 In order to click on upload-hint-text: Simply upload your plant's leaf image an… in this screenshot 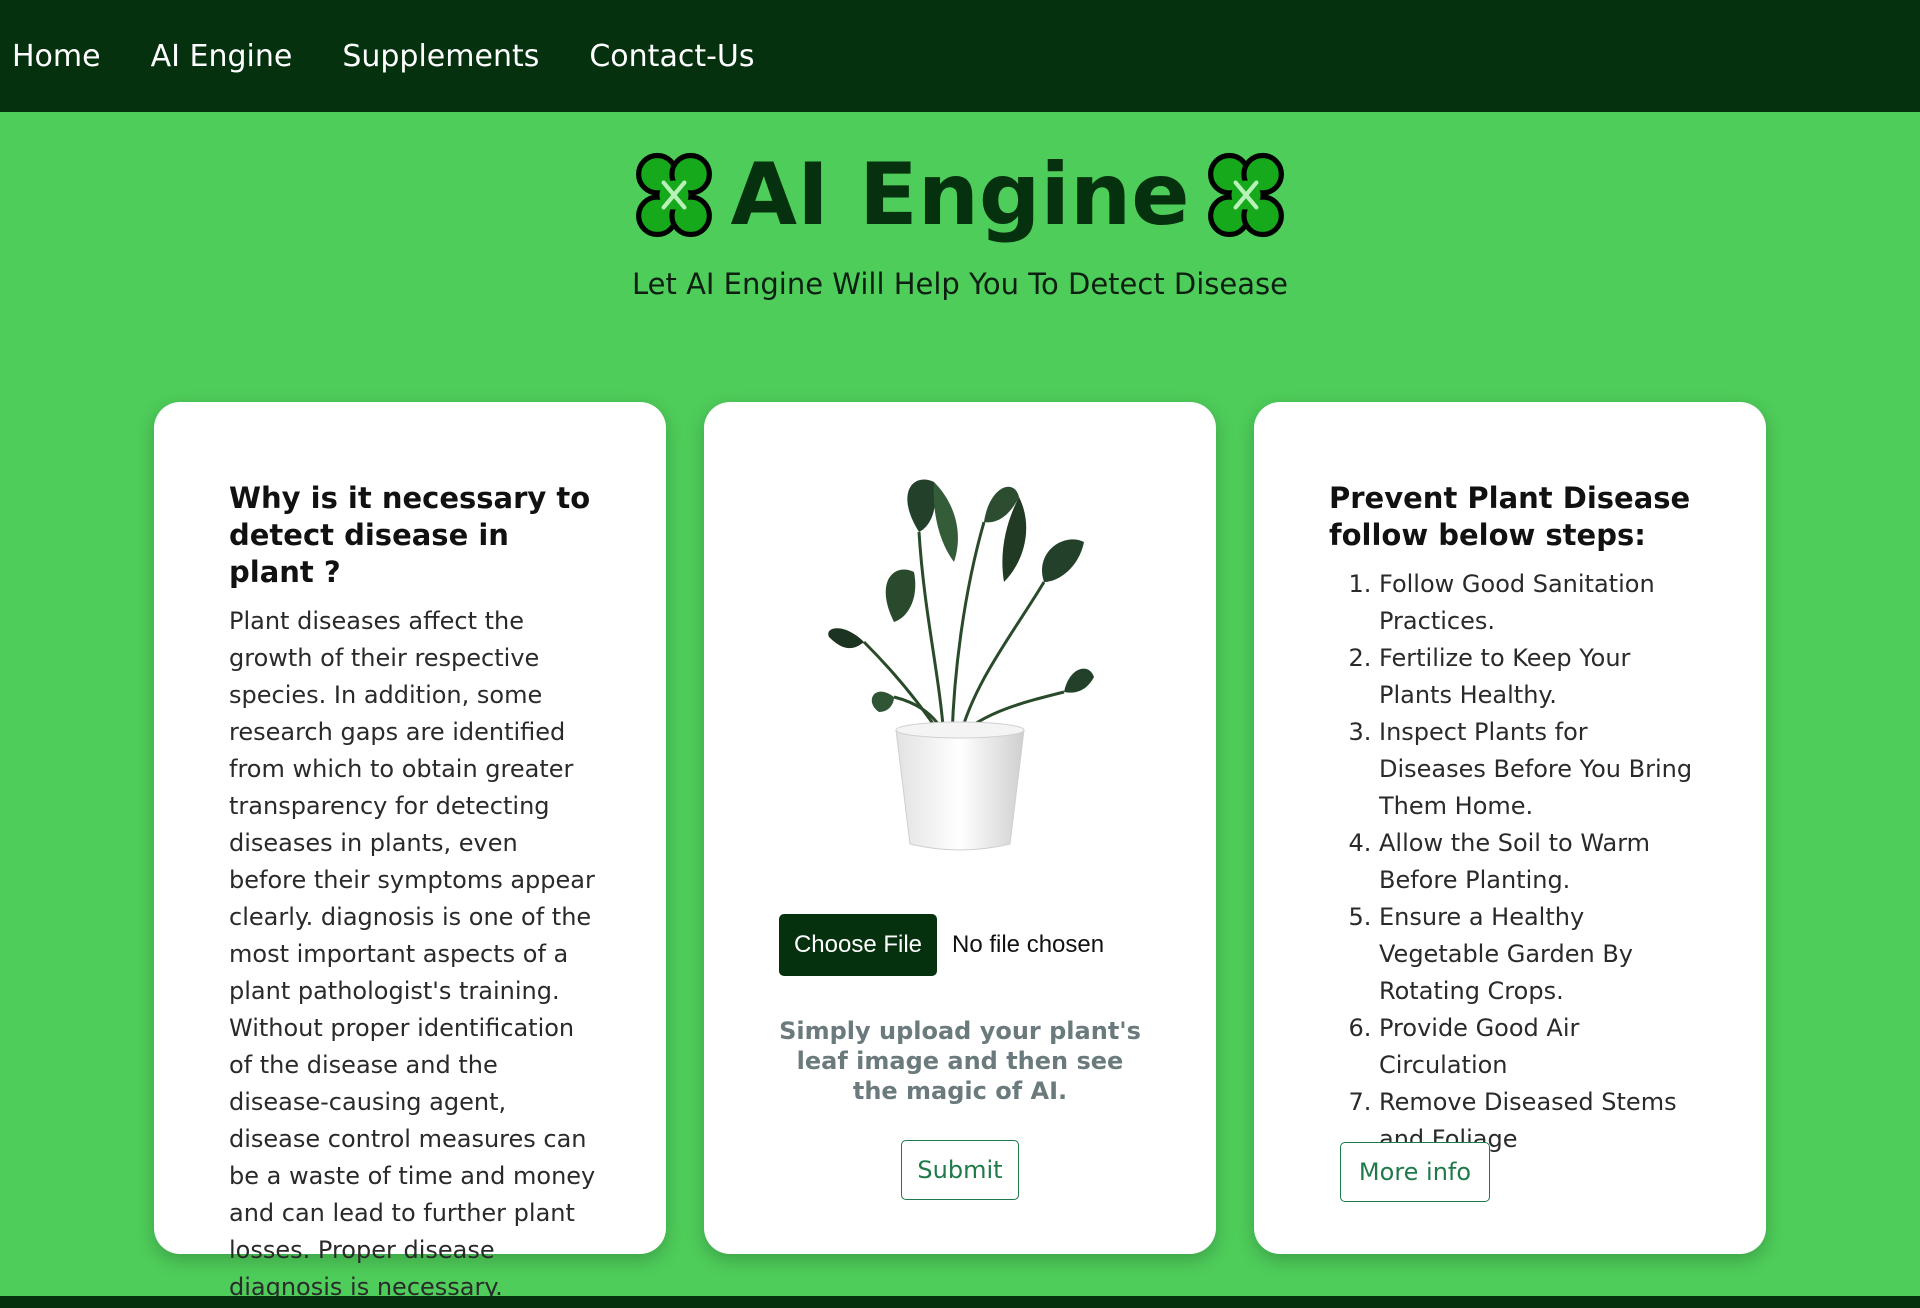, I will do `click(960, 1061)`.